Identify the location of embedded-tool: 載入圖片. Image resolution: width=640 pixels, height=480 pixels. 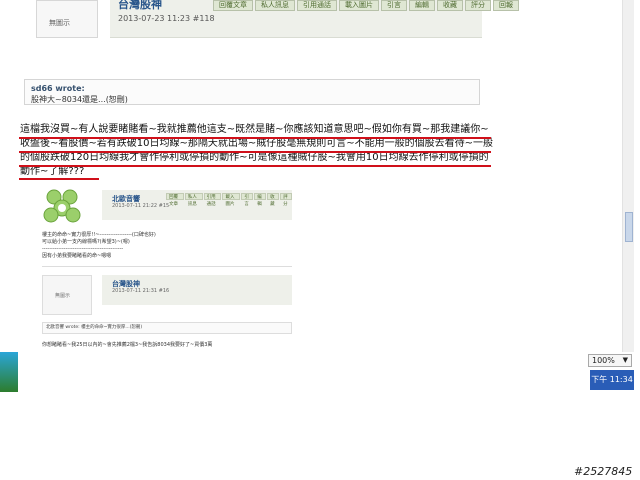
(231, 200).